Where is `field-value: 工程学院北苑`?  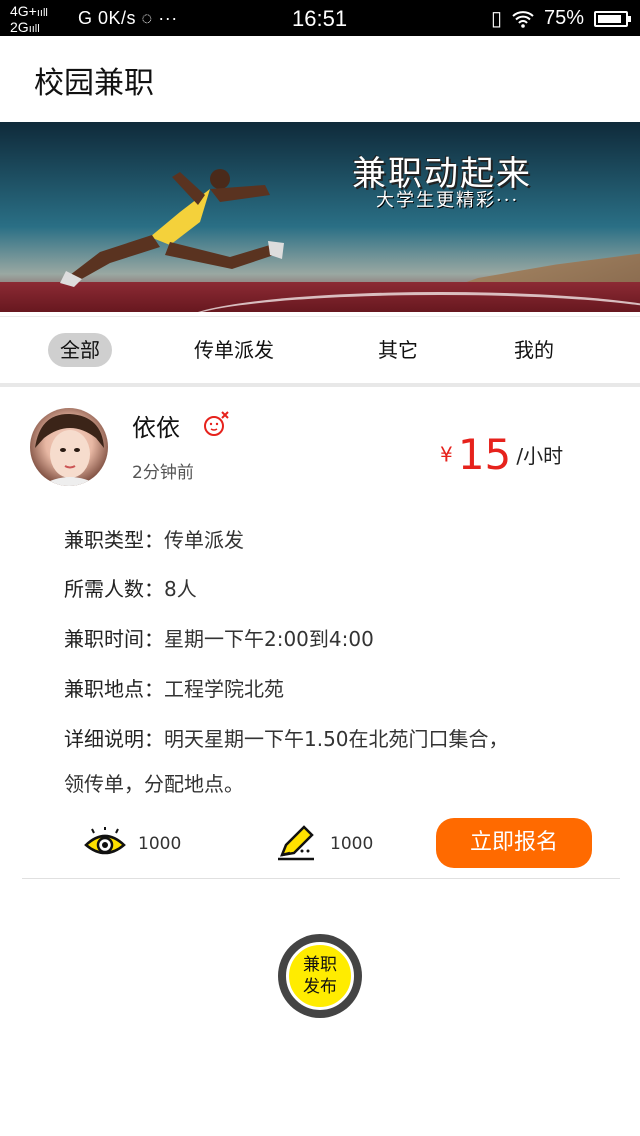 field-value: 工程学院北苑 is located at coordinates (224, 689).